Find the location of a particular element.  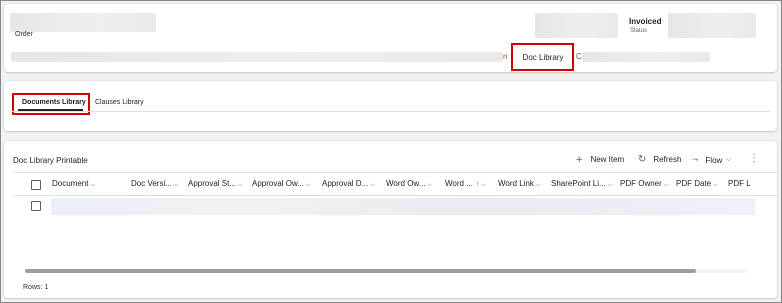

row-checkbox is located at coordinates (36, 206).